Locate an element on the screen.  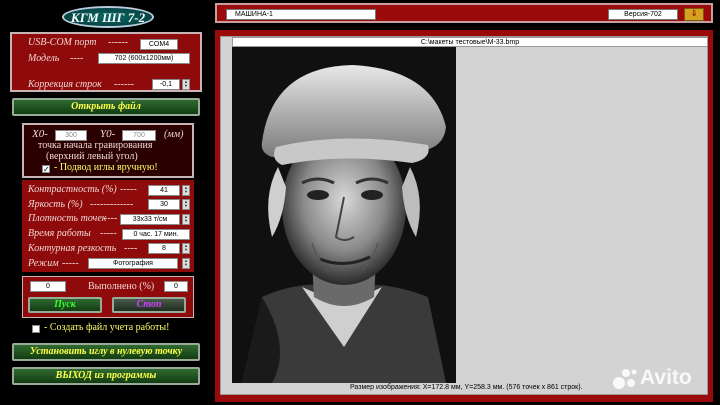
file-path: C:\макеты тестовые\М-33.bmp is located at coordinates (470, 42).